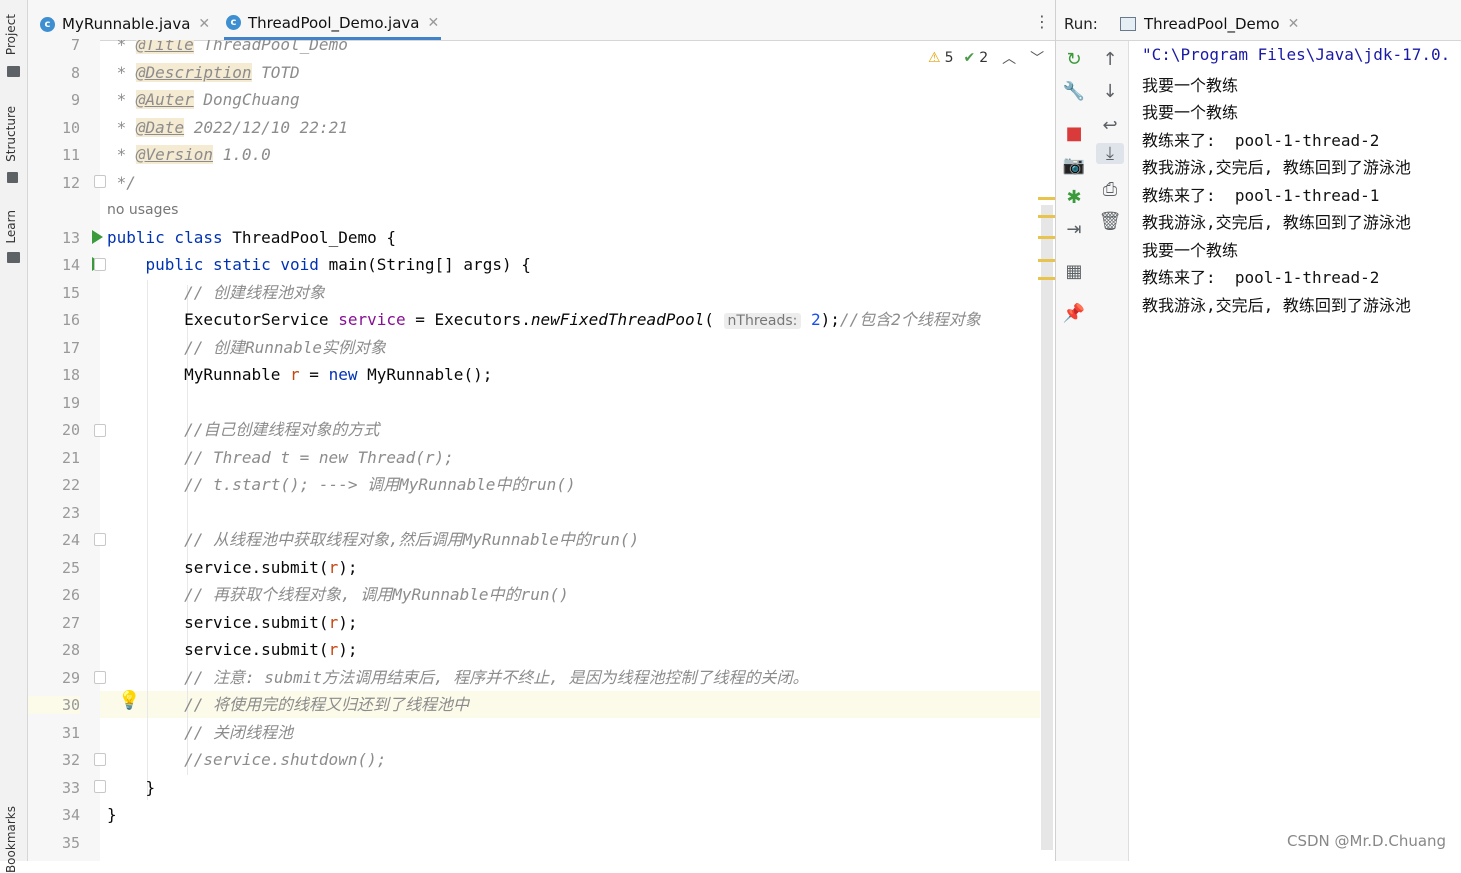 The image size is (1461, 873). Describe the element at coordinates (47, 24) in the screenshot. I see `java-class-icon: c` at that location.